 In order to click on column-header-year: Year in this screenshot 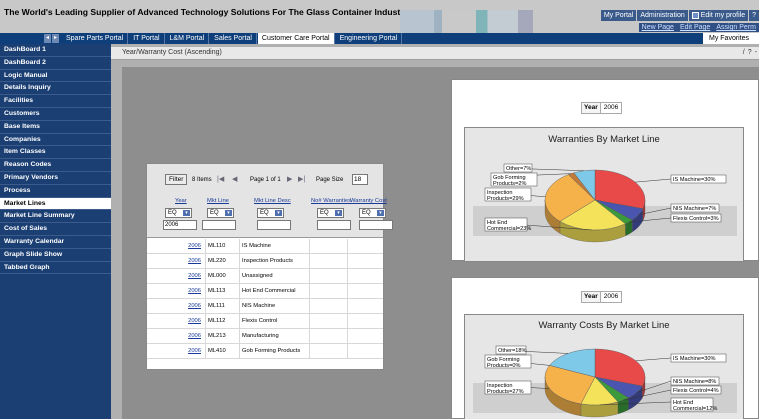, I will do `click(181, 201)`.